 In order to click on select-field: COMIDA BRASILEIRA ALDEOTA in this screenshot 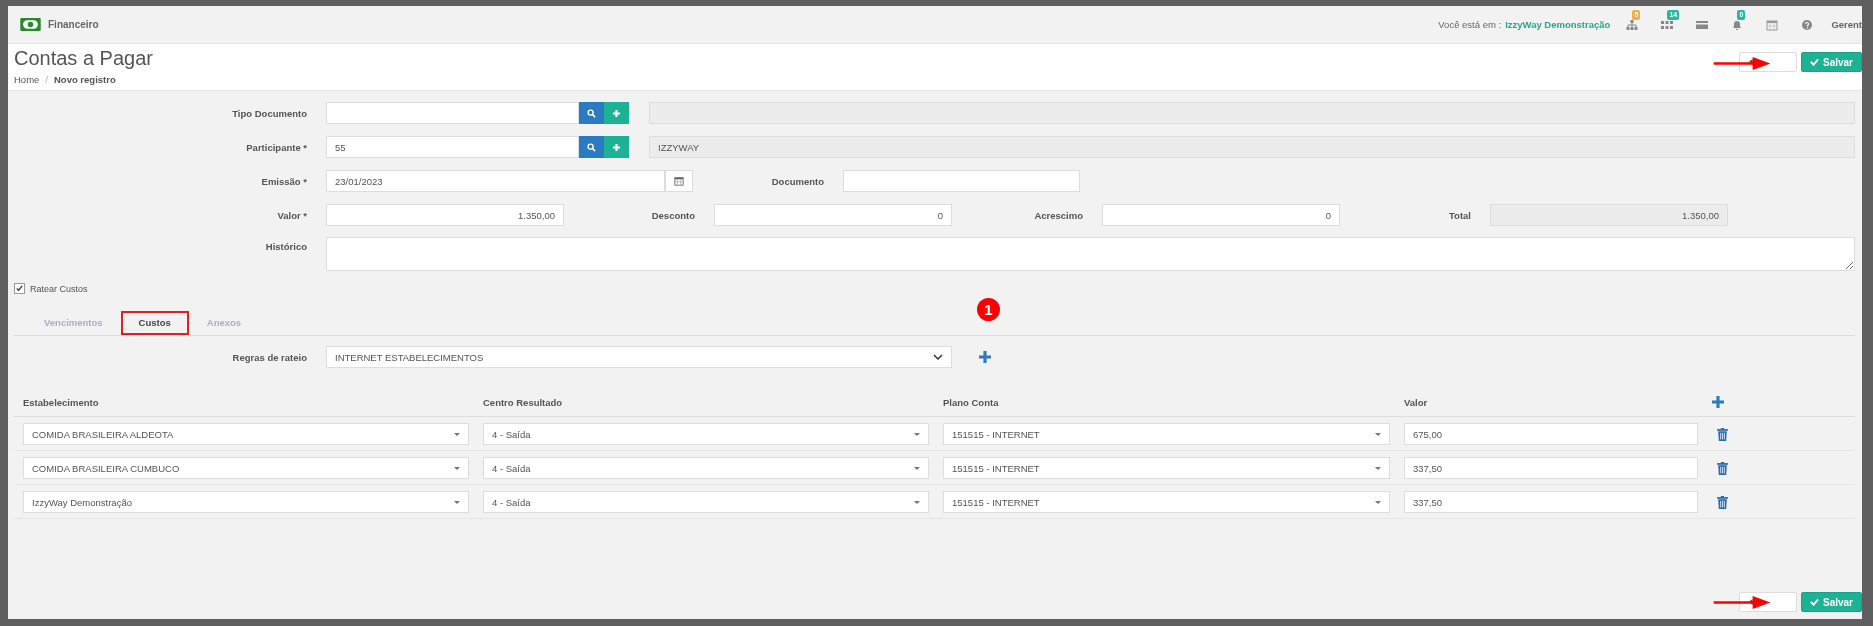, I will do `click(246, 434)`.